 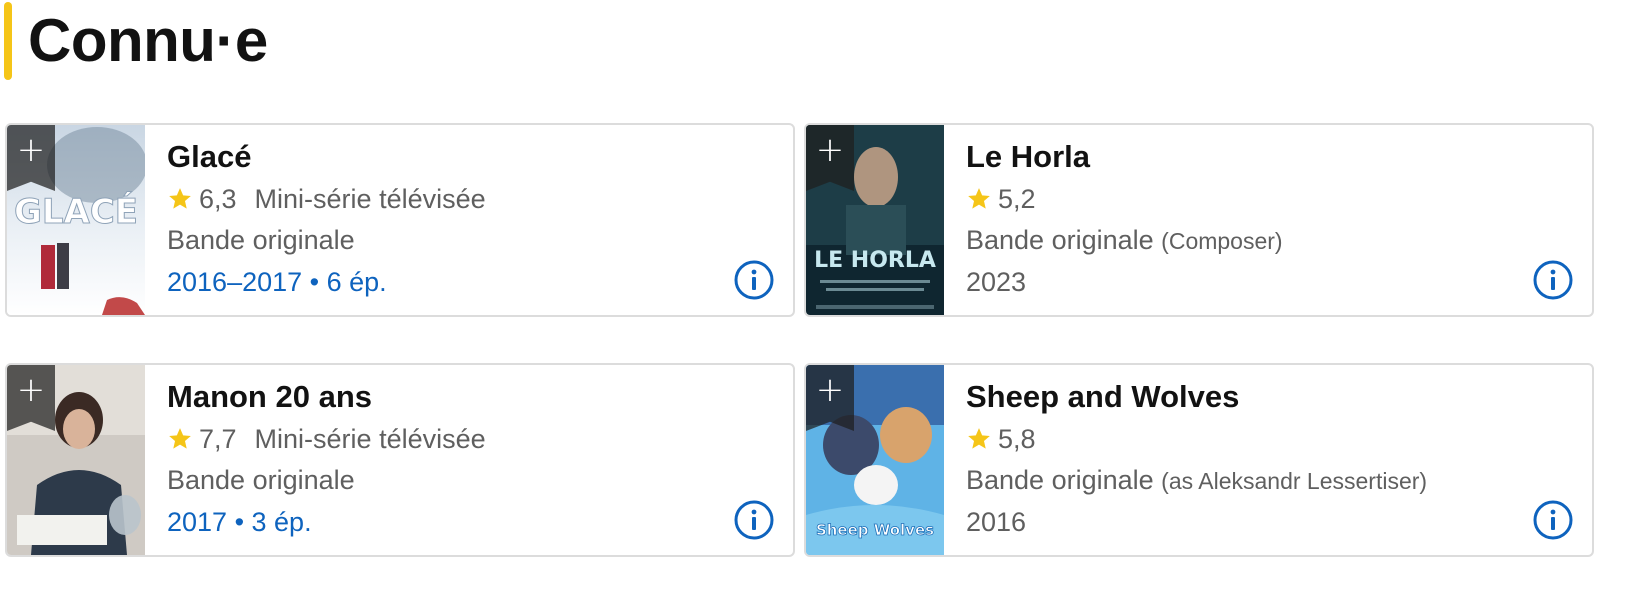 I want to click on svg-text: LE HORLA, so click(x=875, y=260).